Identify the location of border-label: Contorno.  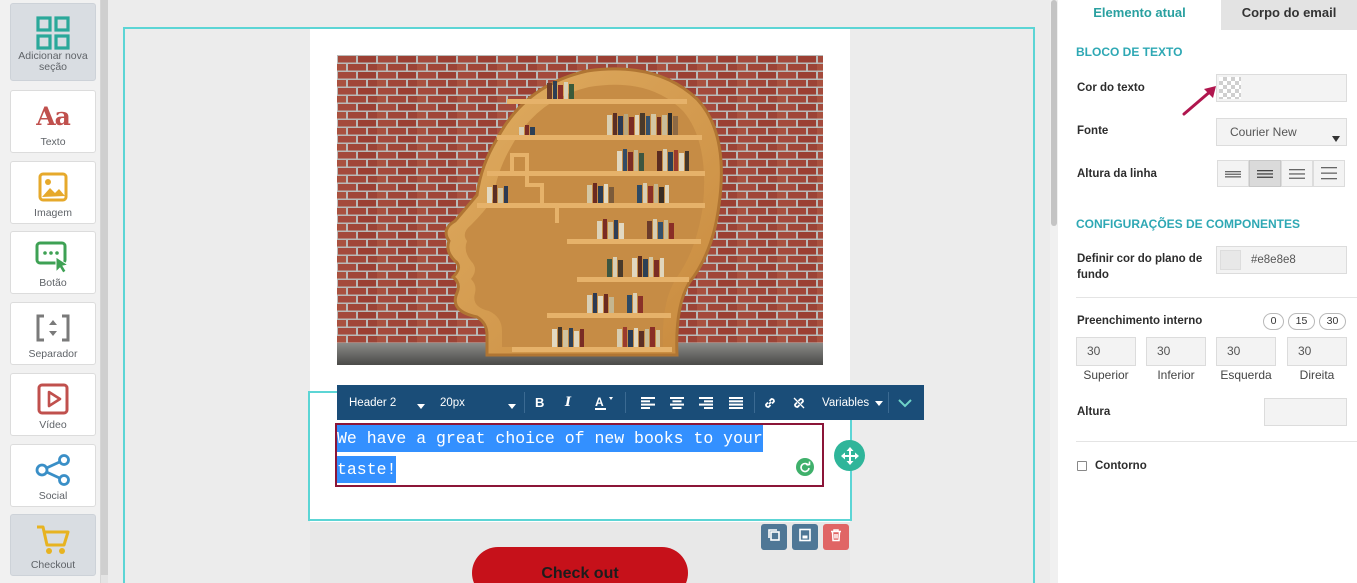
(1121, 466).